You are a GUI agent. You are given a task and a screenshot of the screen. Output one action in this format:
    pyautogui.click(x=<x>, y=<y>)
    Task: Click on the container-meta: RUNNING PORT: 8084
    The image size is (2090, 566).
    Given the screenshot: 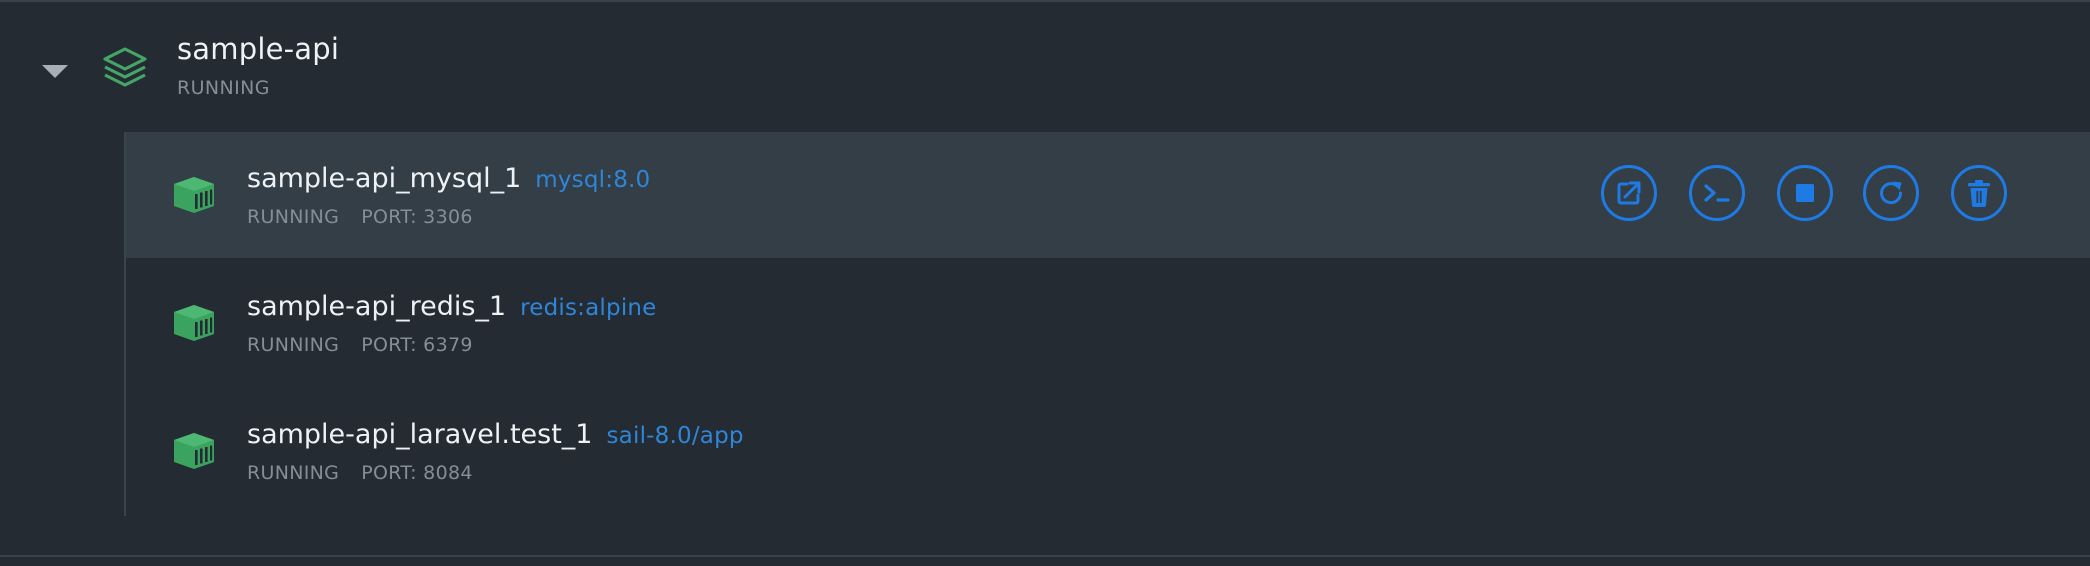 What is the action you would take?
    pyautogui.click(x=360, y=473)
    